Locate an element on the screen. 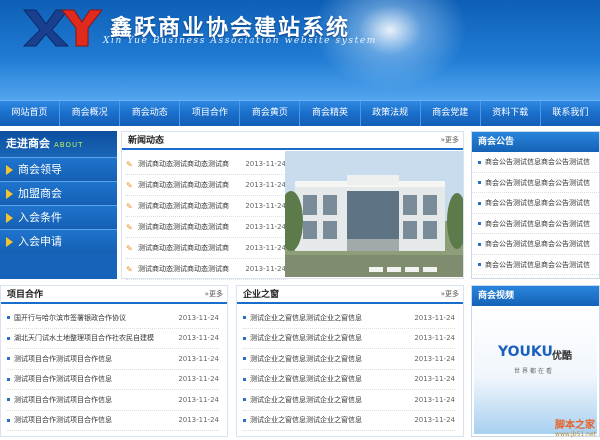  nav-projects: 项目合作 is located at coordinates (210, 113).